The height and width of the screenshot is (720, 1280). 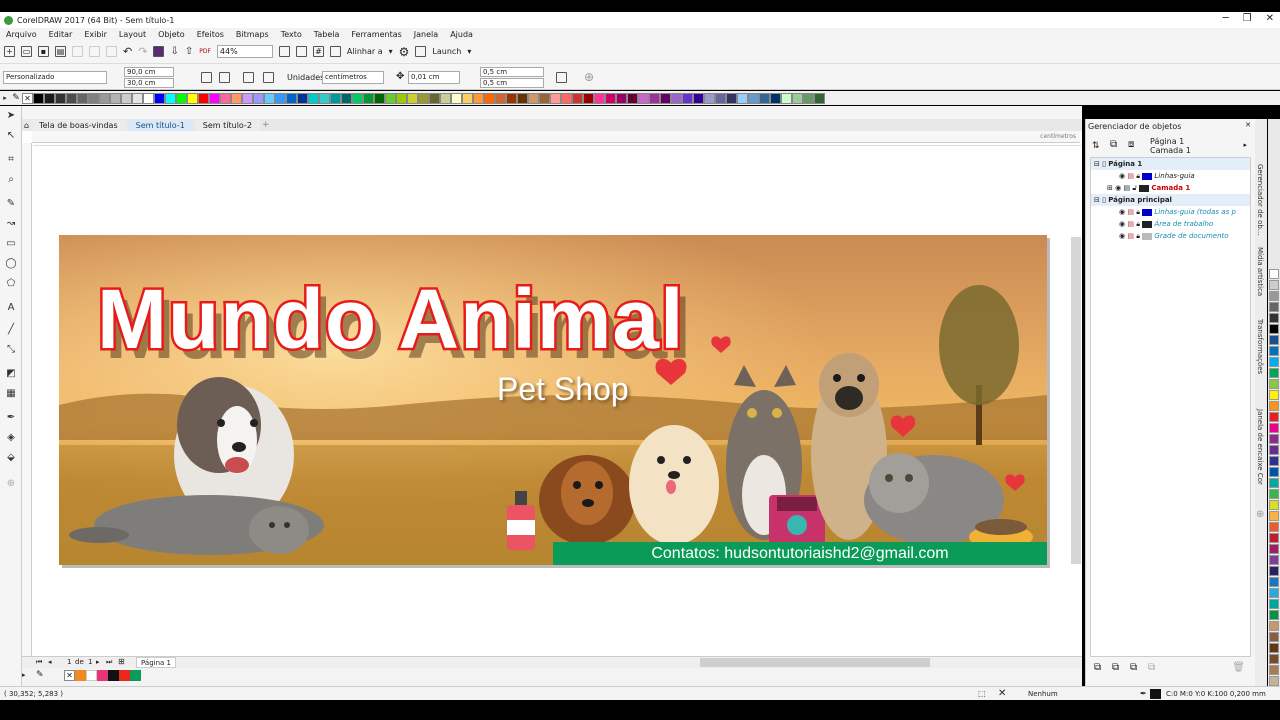 I want to click on connector-tool-icon: ⤡, so click(x=11, y=350).